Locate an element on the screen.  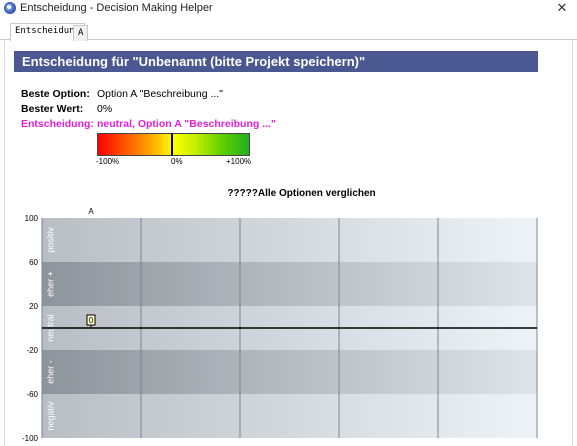
title-bar: Entscheidung - Decision Making Helper ✕ is located at coordinates (288, 9).